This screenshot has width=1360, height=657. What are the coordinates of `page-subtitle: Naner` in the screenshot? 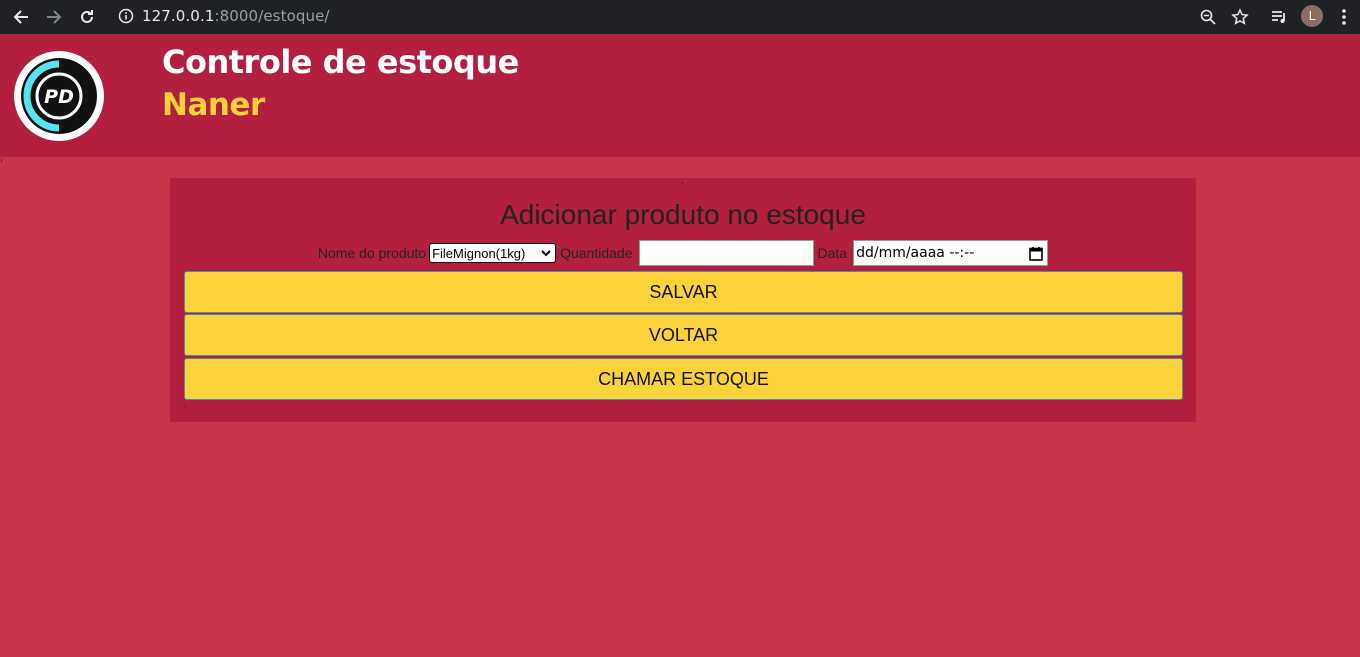 It's located at (213, 105).